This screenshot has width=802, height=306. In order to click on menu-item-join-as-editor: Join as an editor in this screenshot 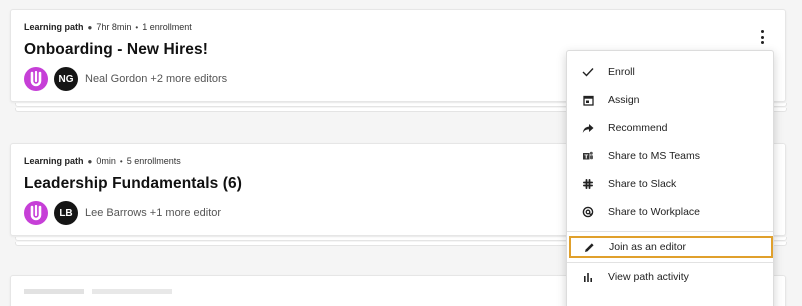, I will do `click(671, 247)`.